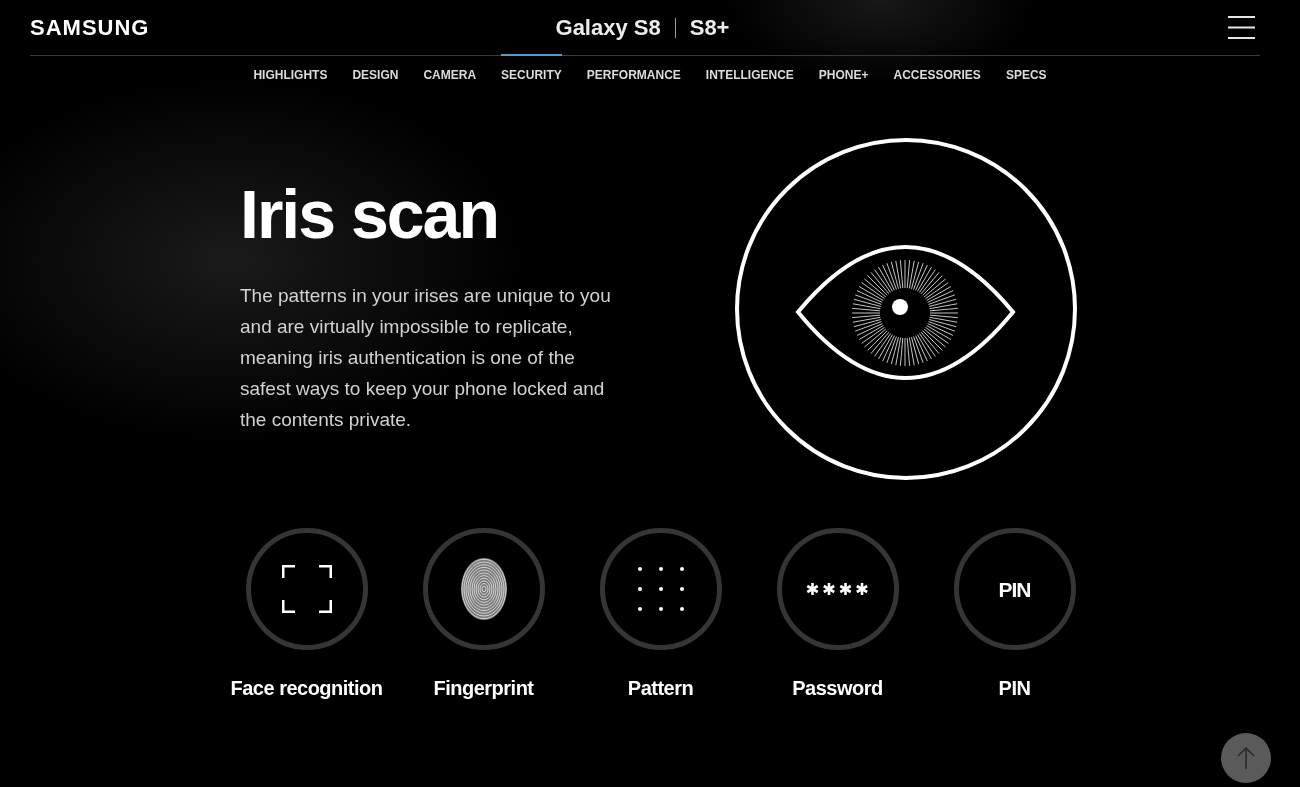  I want to click on nav-tab: PERFORMANCE, so click(633, 75).